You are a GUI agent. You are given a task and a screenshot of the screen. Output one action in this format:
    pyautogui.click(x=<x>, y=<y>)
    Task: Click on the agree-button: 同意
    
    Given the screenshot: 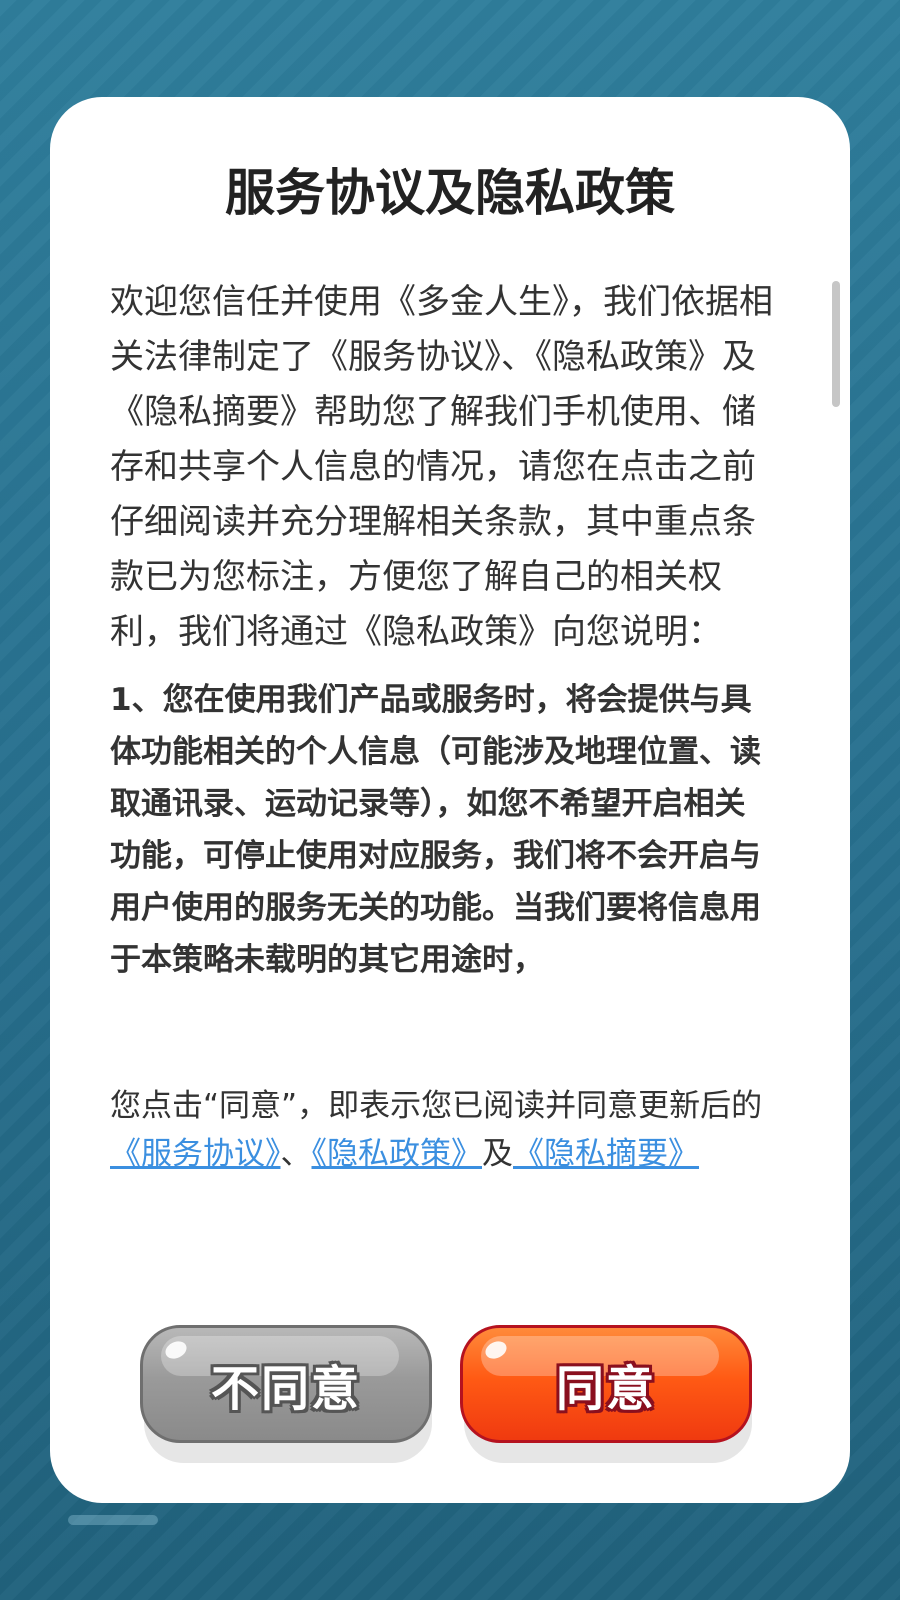 What is the action you would take?
    pyautogui.click(x=606, y=1394)
    